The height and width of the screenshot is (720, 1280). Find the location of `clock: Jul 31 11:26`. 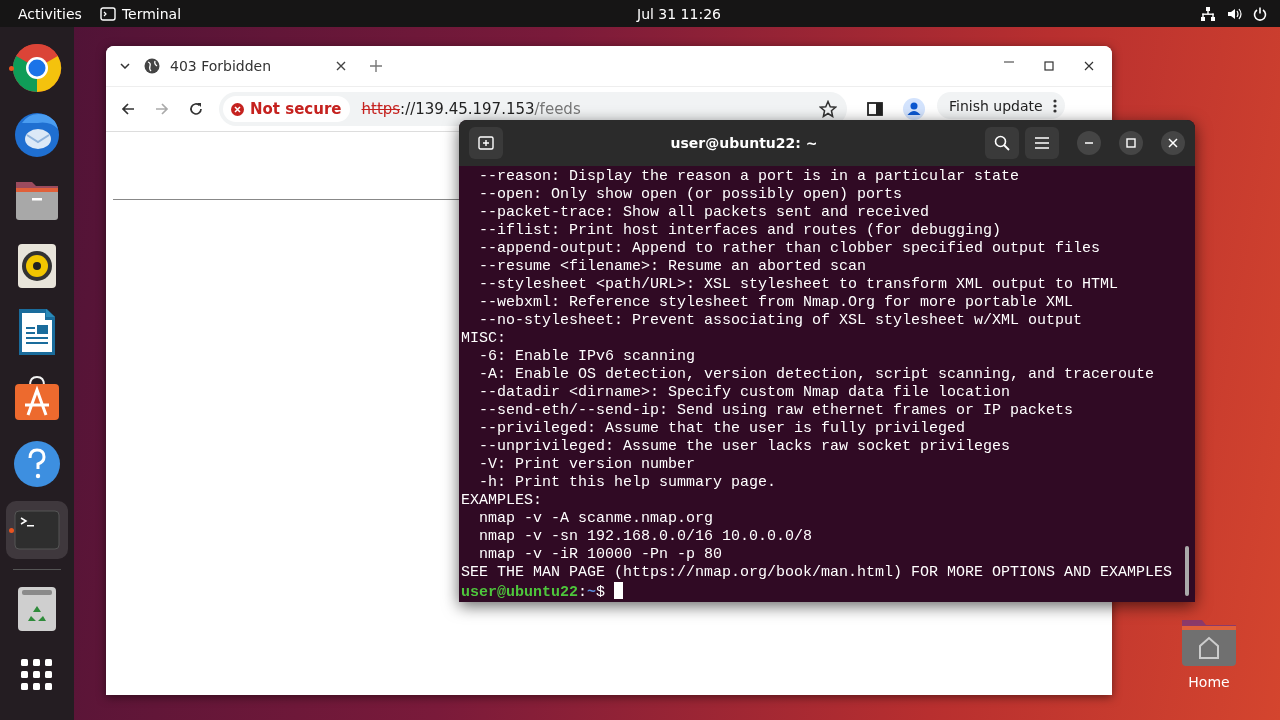

clock: Jul 31 11:26 is located at coordinates (679, 13).